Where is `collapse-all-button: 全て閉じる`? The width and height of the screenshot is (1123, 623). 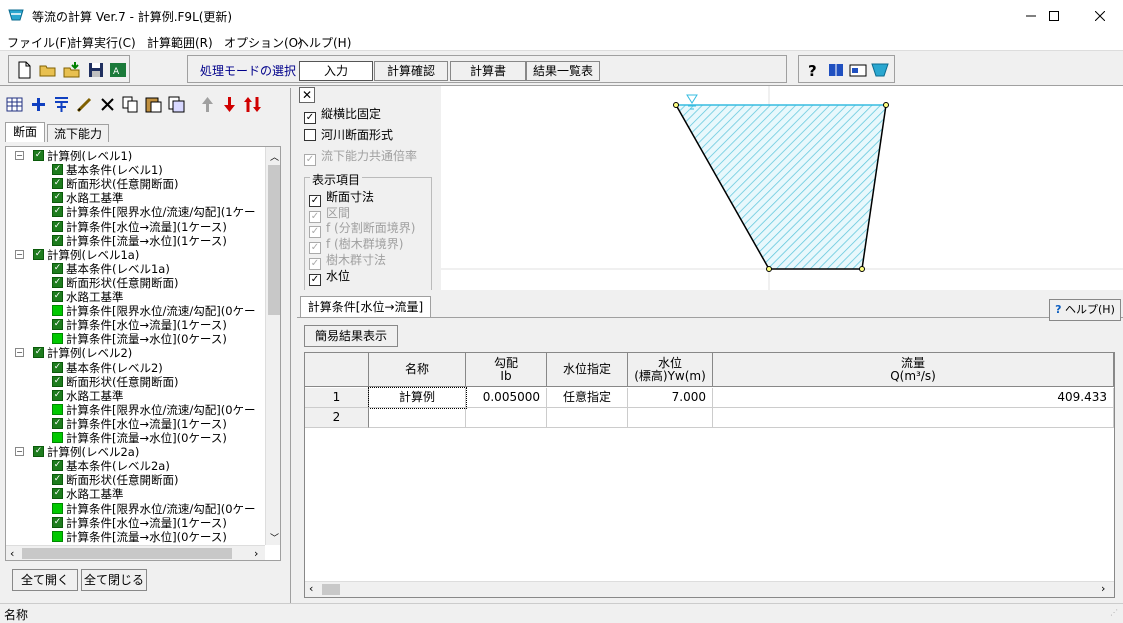
collapse-all-button: 全て閉じる is located at coordinates (114, 580).